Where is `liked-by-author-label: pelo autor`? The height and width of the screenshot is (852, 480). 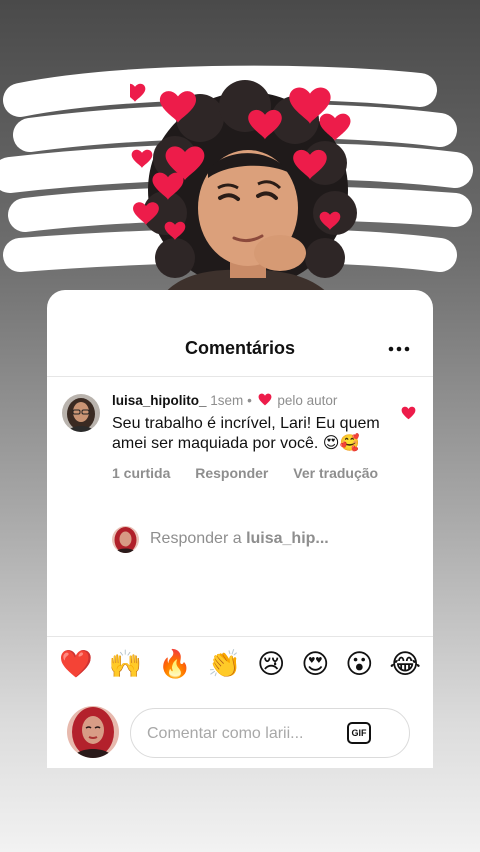
liked-by-author-label: pelo autor is located at coordinates (307, 400).